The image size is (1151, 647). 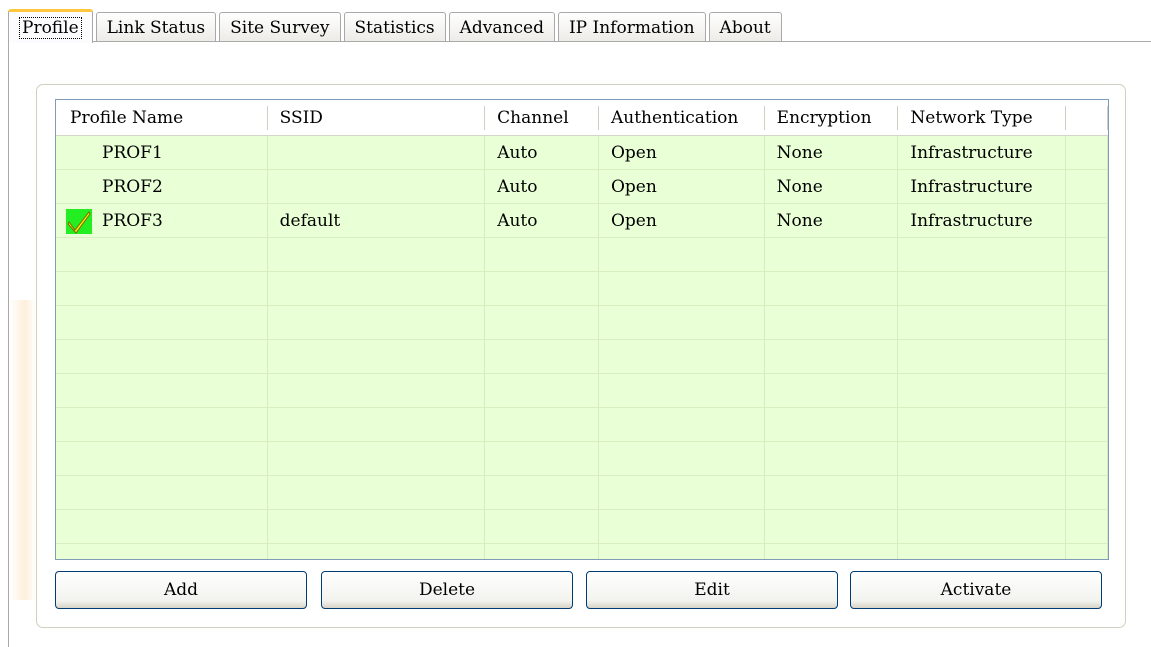 I want to click on cell-profile-name-active: PROF3, so click(x=162, y=221).